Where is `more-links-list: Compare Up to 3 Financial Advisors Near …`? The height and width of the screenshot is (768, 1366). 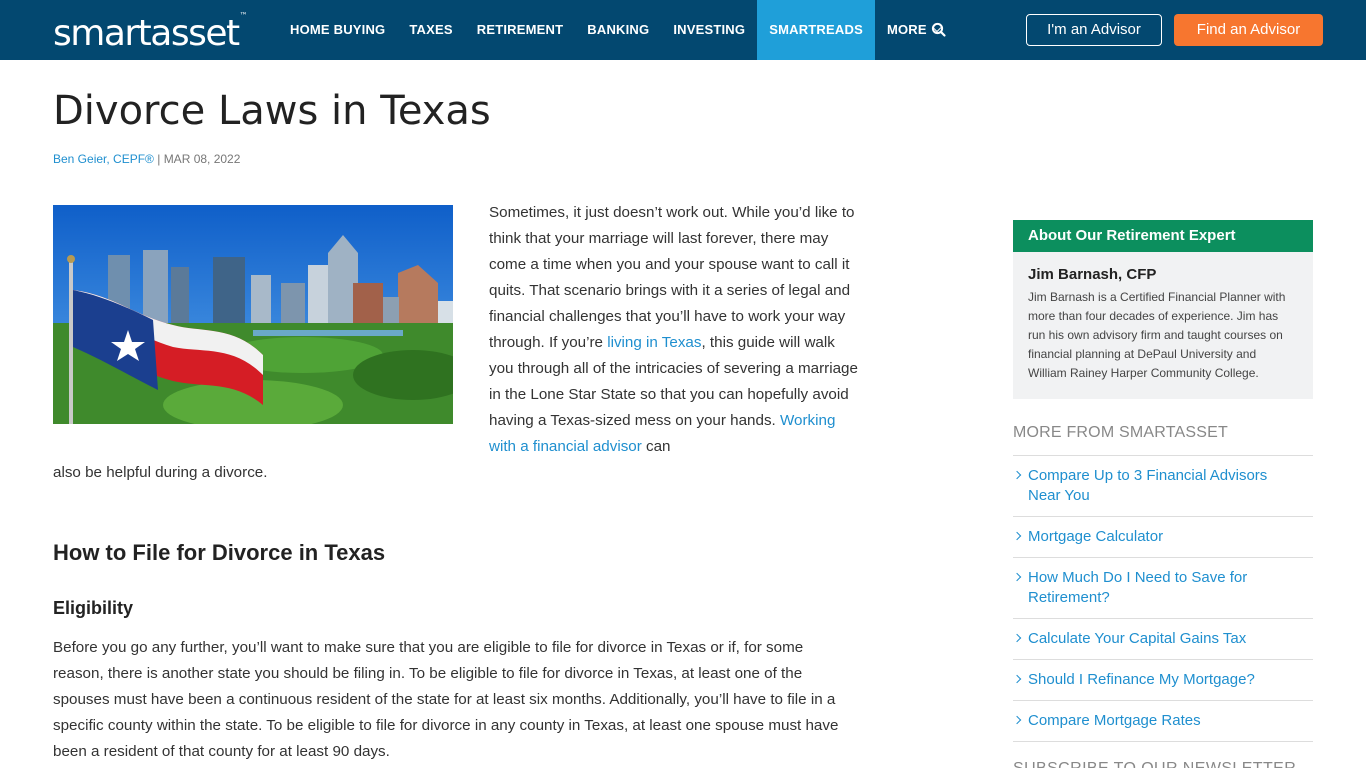
more-links-list: Compare Up to 3 Financial Advisors Near … is located at coordinates (1162, 598).